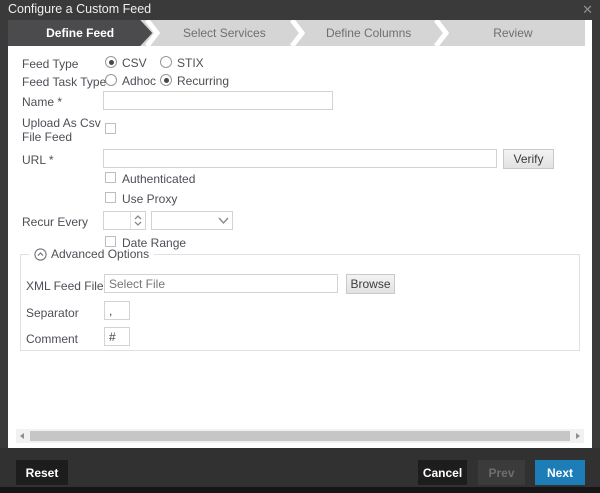 Image resolution: width=600 pixels, height=493 pixels. What do you see at coordinates (370, 284) in the screenshot?
I see `browse-button: Browse` at bounding box center [370, 284].